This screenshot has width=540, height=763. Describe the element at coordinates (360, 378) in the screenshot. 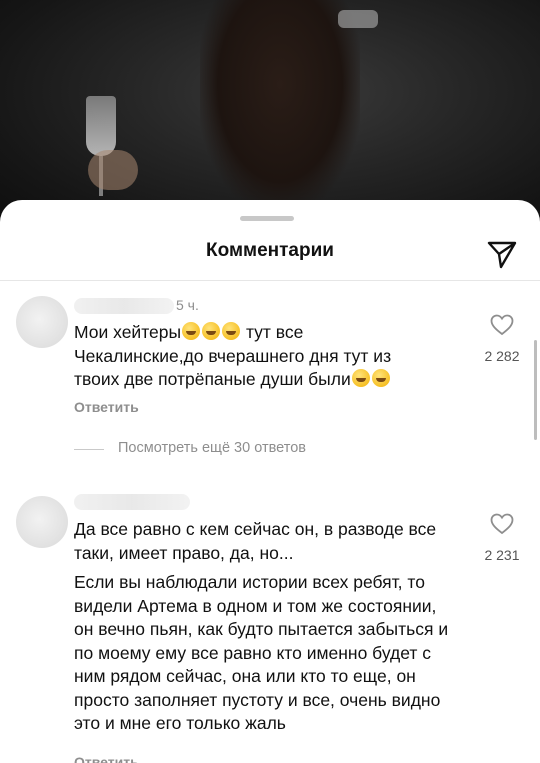

I see `tears-of-joy-emoji` at that location.